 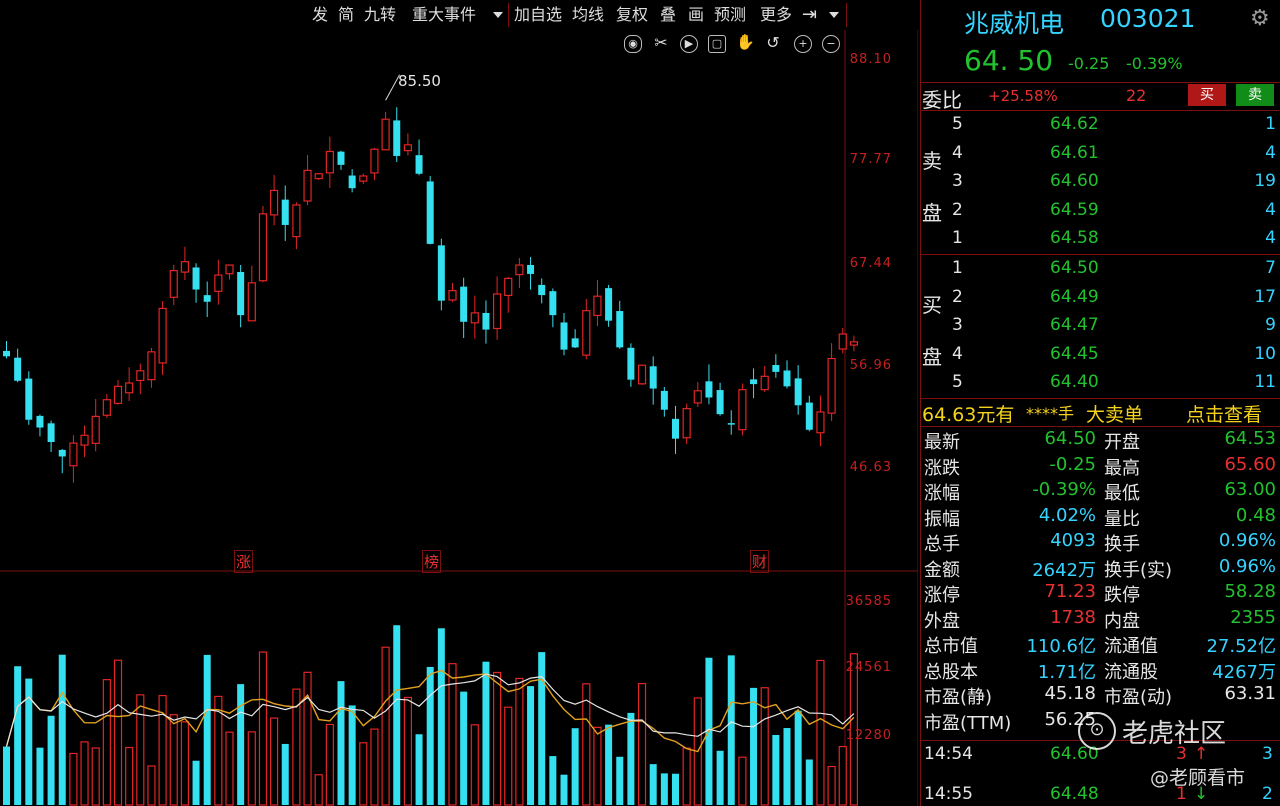 What do you see at coordinates (432, 561) in the screenshot?
I see `event-marker: 榜` at bounding box center [432, 561].